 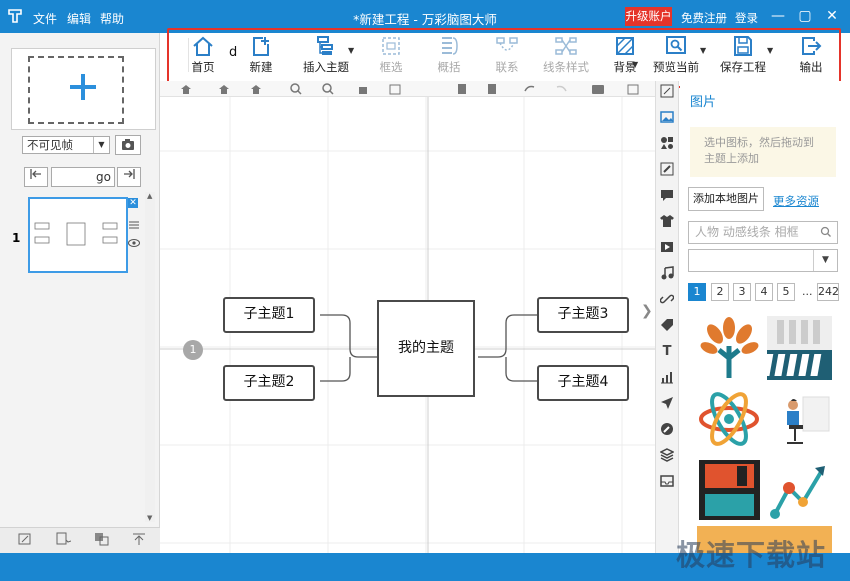 What do you see at coordinates (704, 18) in the screenshot?
I see `register-link: 免费注册` at bounding box center [704, 18].